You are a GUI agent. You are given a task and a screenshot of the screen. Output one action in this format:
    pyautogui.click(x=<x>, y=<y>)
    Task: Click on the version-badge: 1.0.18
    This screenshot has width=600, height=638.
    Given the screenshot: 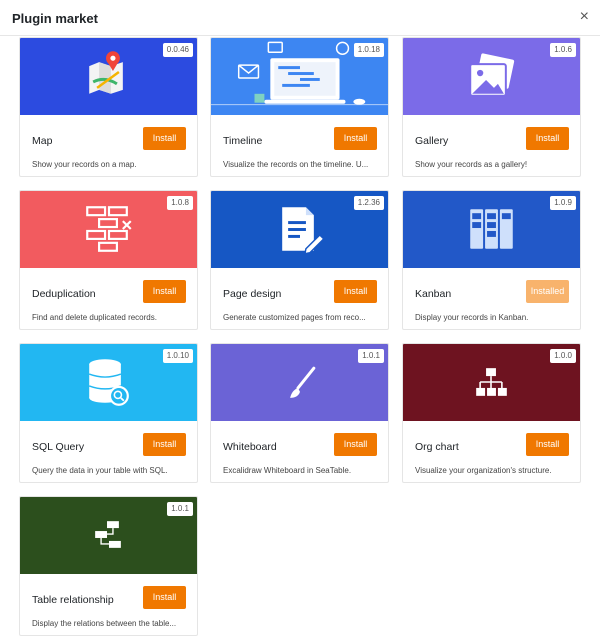 What is the action you would take?
    pyautogui.click(x=368, y=50)
    